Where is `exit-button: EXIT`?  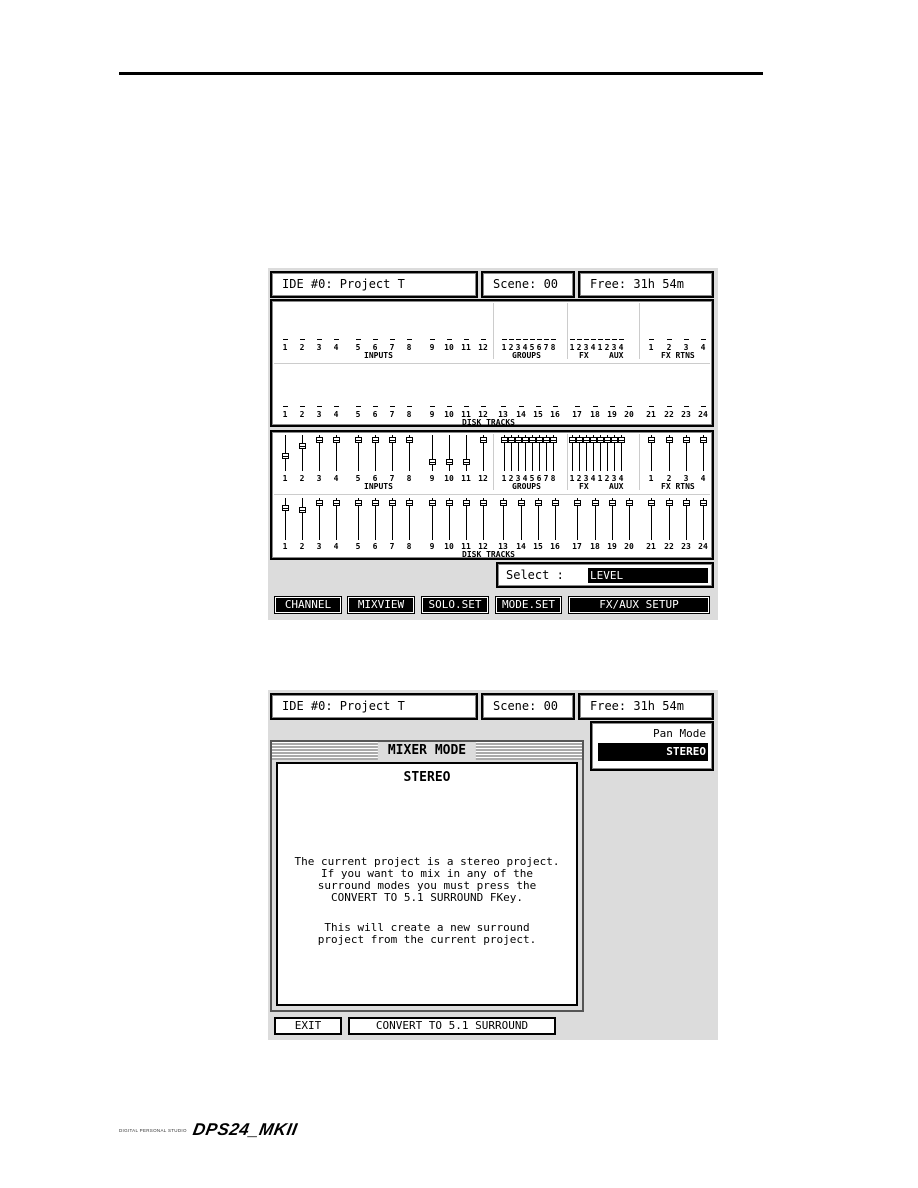
exit-button: EXIT is located at coordinates (308, 1026).